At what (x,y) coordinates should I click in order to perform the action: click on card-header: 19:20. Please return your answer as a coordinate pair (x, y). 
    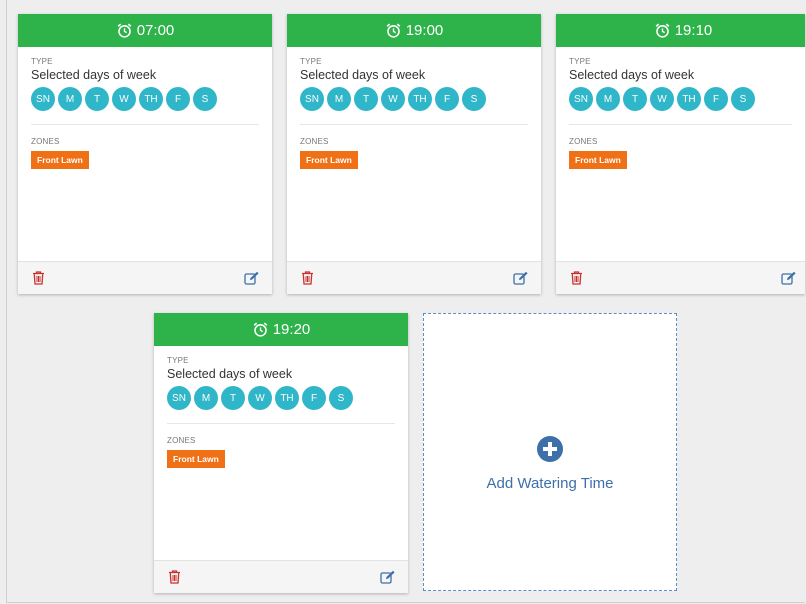
    Looking at the image, I should click on (281, 329).